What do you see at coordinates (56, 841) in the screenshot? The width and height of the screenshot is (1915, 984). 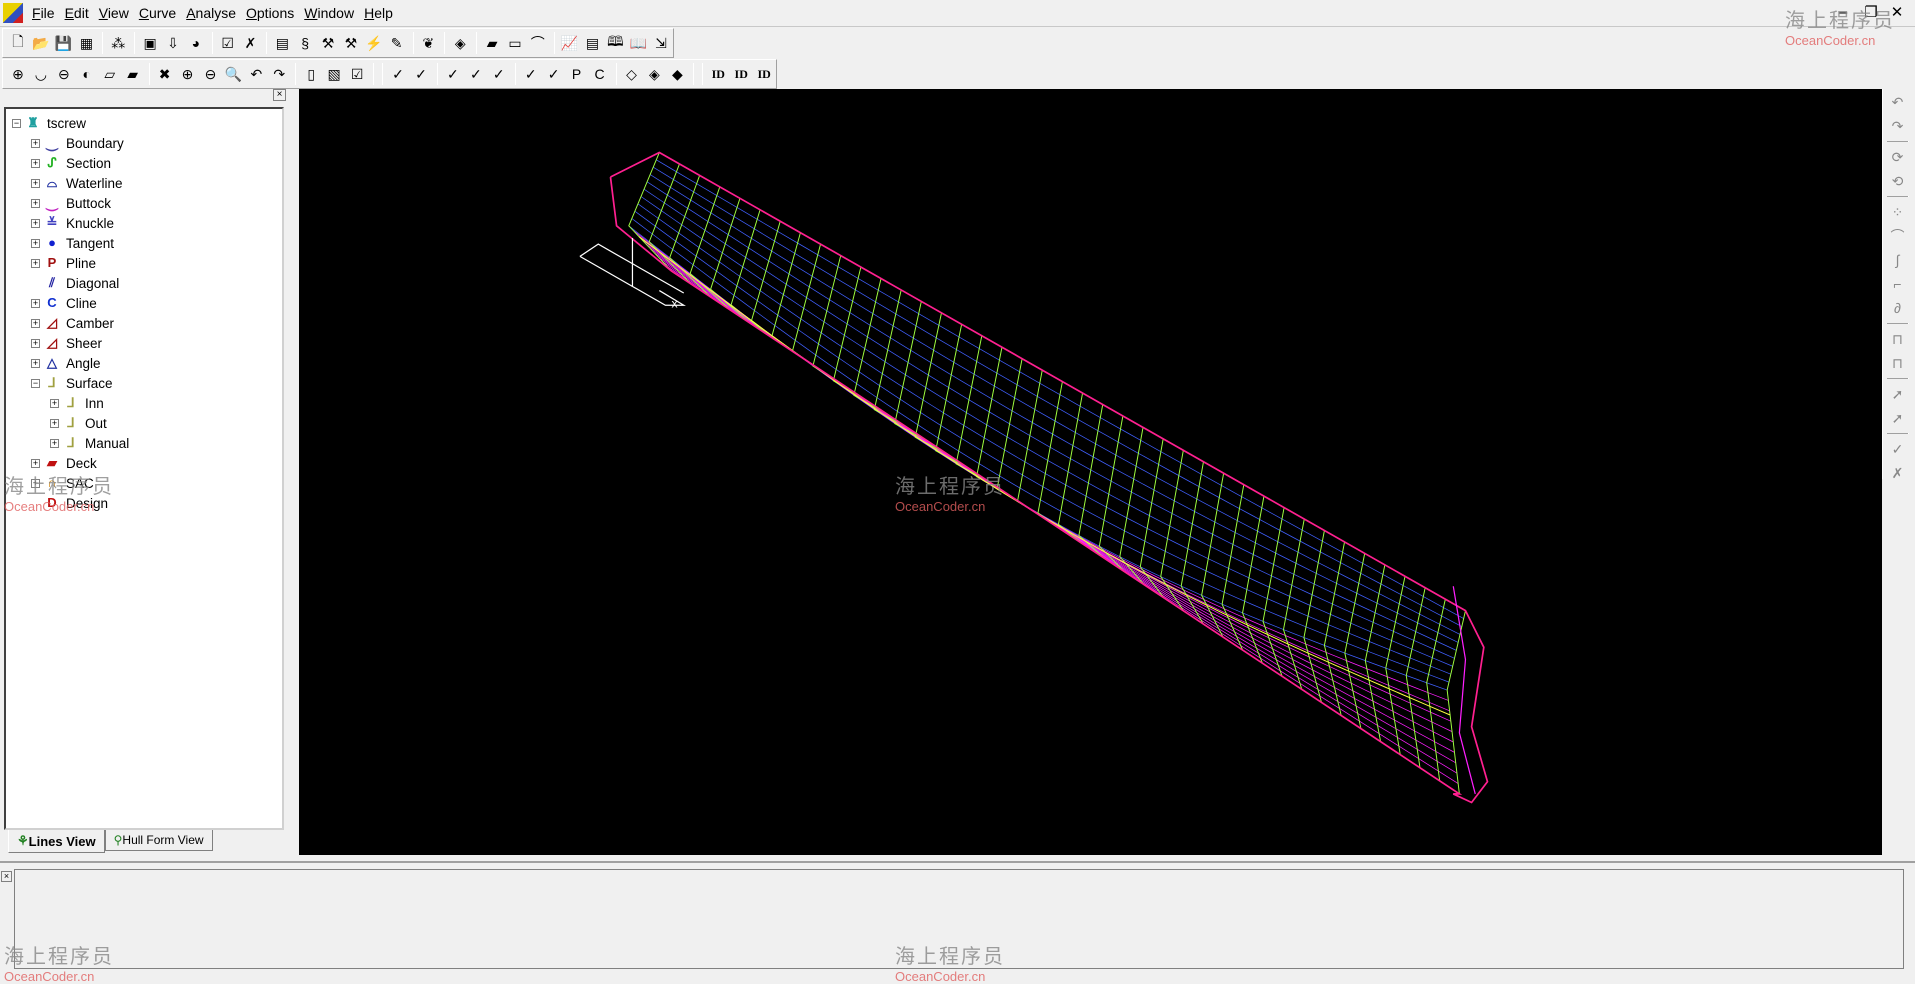 I see `tab-lines-view: ⚘ Lines View` at bounding box center [56, 841].